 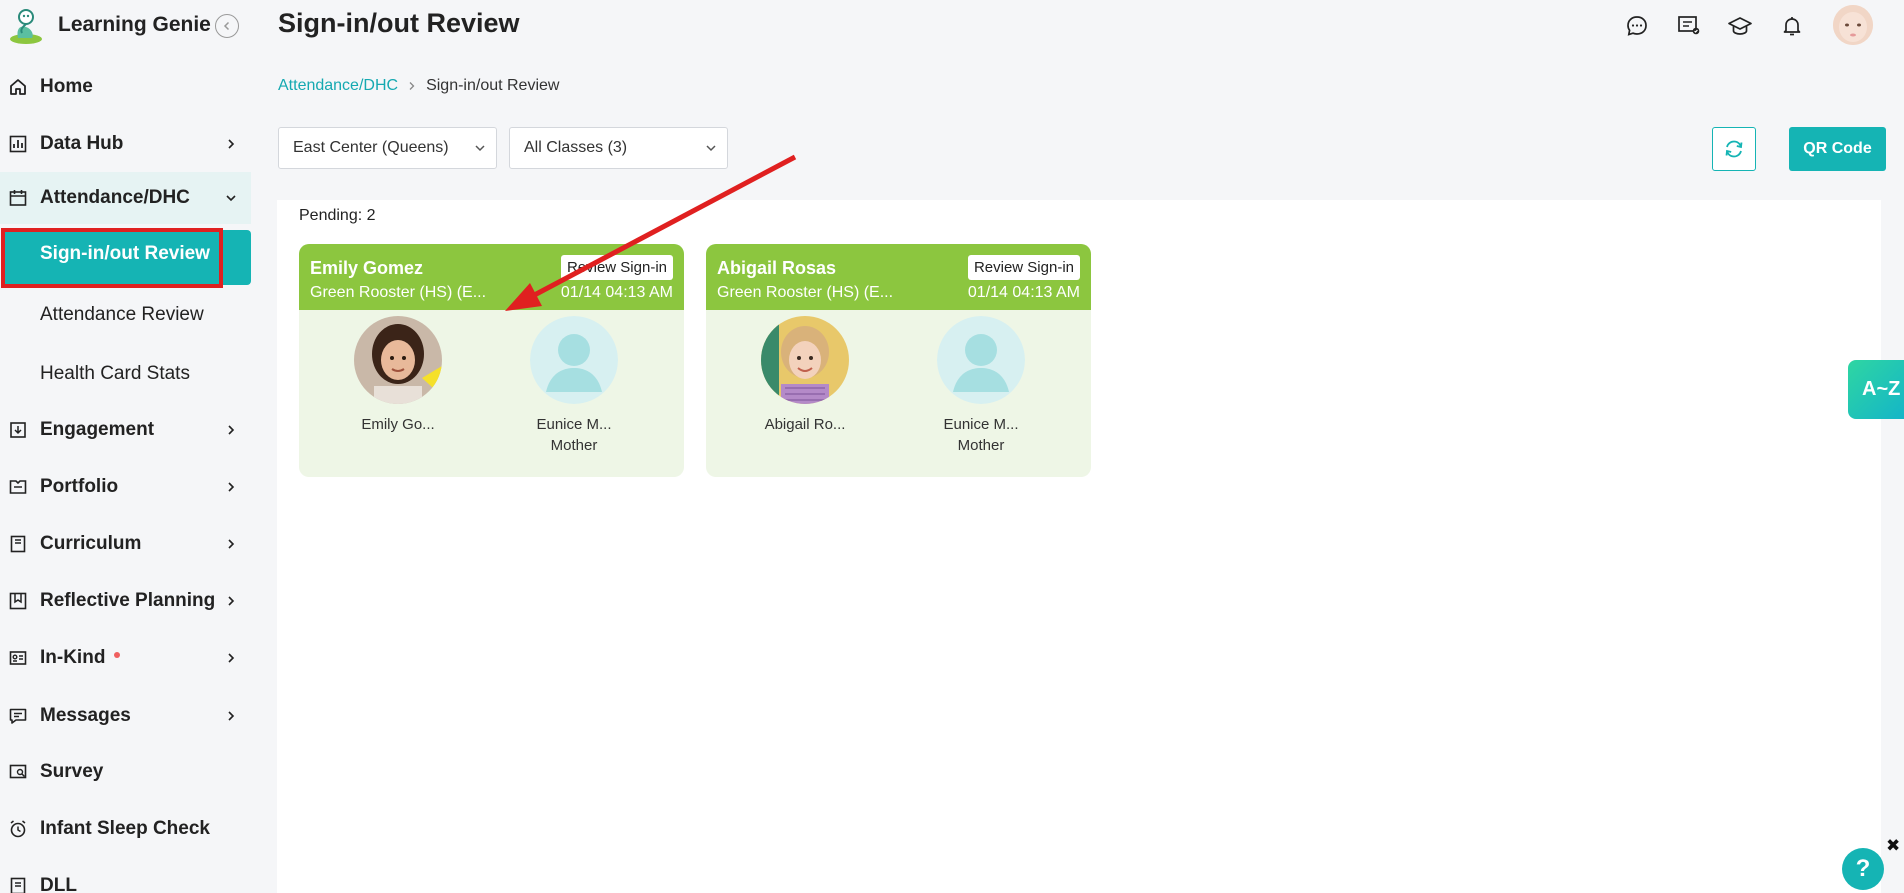 I want to click on presentation-icon, so click(x=1689, y=25).